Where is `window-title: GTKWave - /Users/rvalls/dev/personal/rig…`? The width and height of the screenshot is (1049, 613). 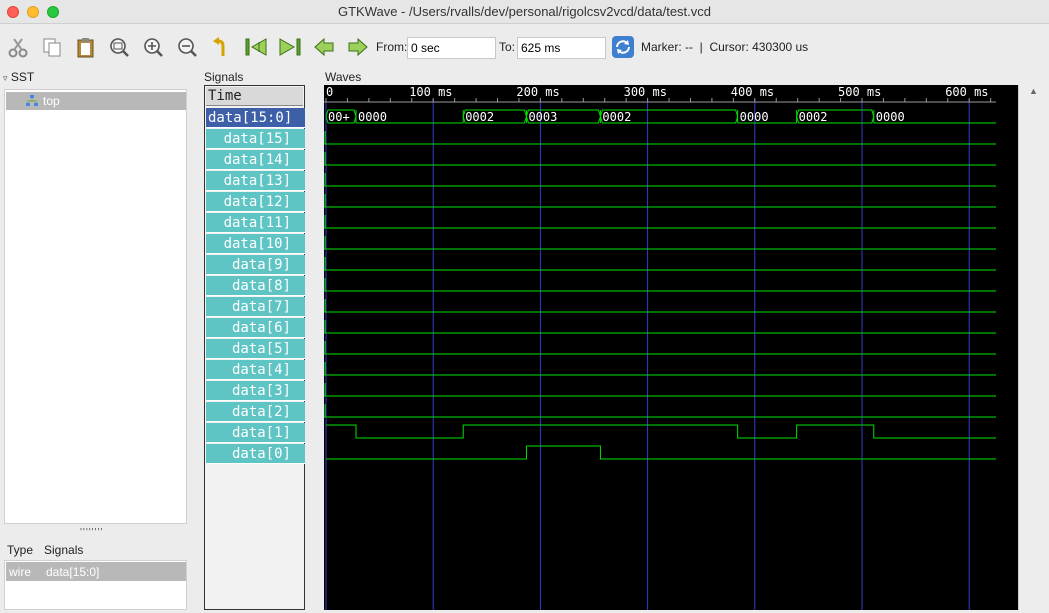
window-title: GTKWave - /Users/rvalls/dev/personal/rig… is located at coordinates (524, 11).